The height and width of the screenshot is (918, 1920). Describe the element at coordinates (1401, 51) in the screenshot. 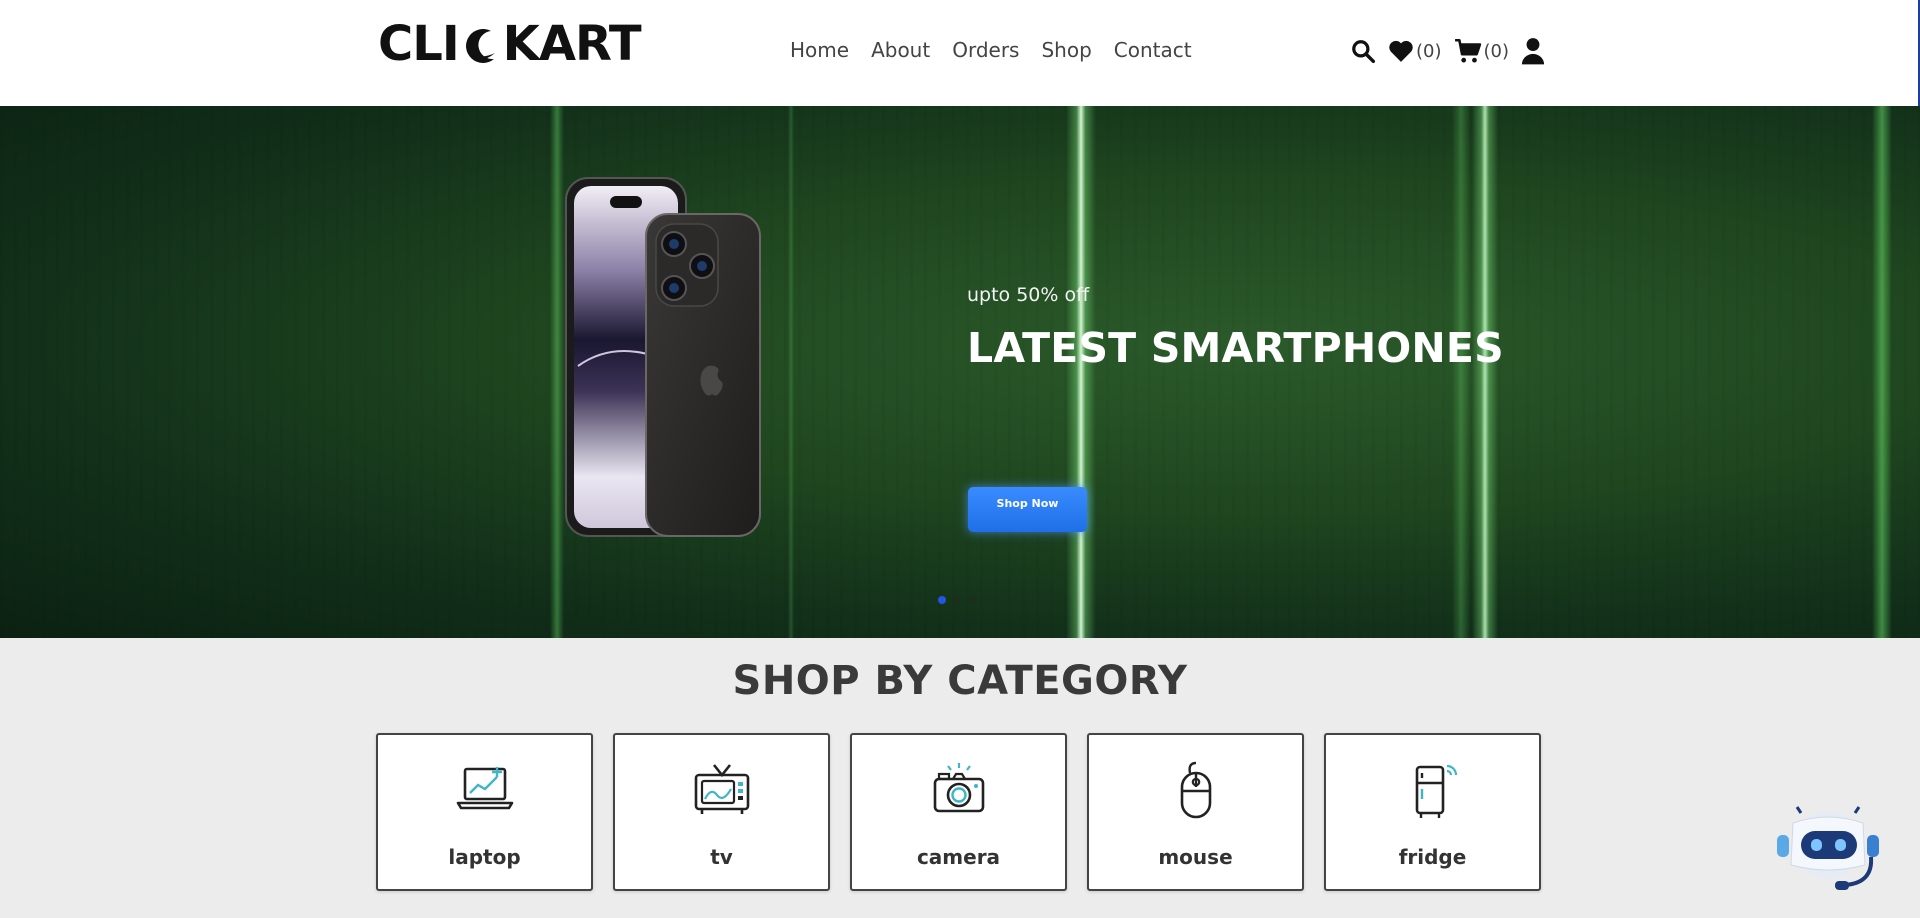

I see `heart-icon` at that location.